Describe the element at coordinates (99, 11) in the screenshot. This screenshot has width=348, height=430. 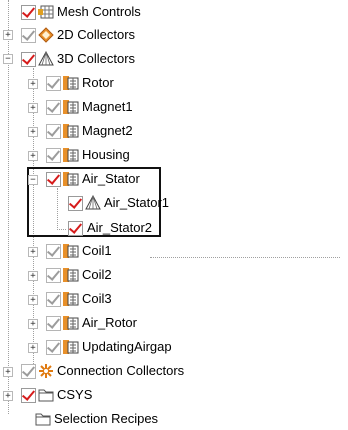
I see `tree-item-label: Mesh Controls` at that location.